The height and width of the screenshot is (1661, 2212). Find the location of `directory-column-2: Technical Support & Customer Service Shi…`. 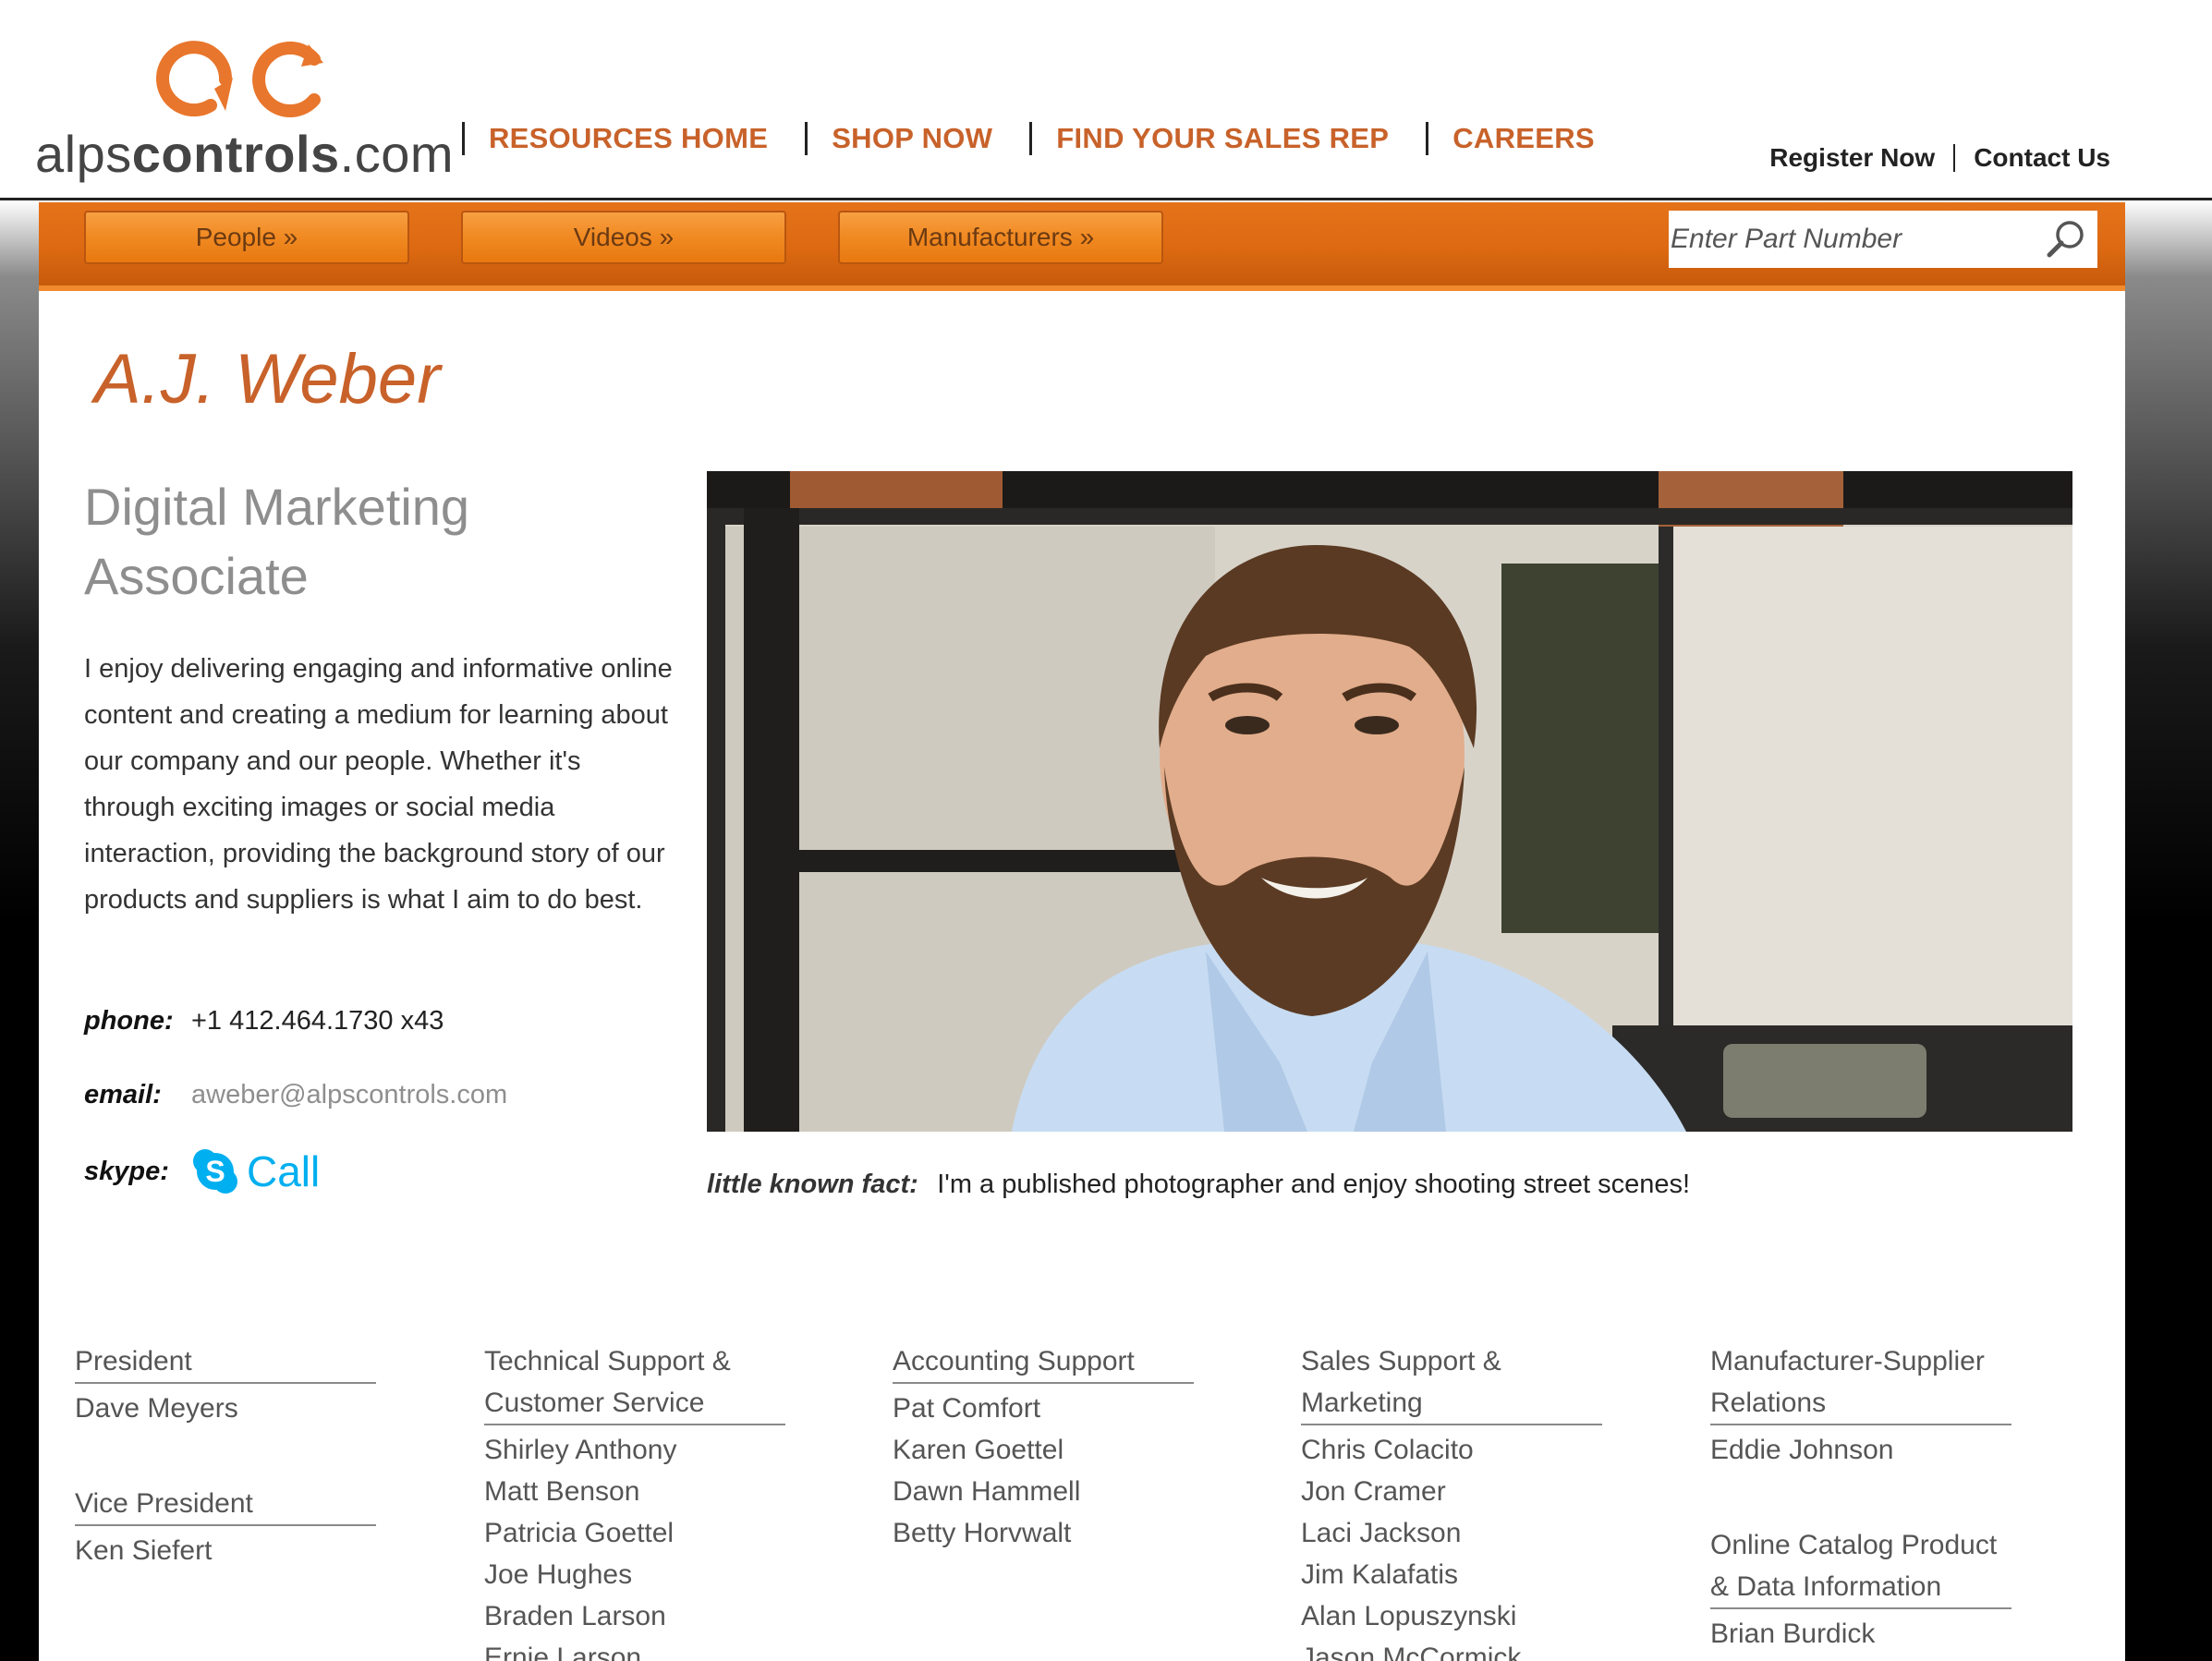

directory-column-2: Technical Support & Customer Service Shi… is located at coordinates (634, 1501).